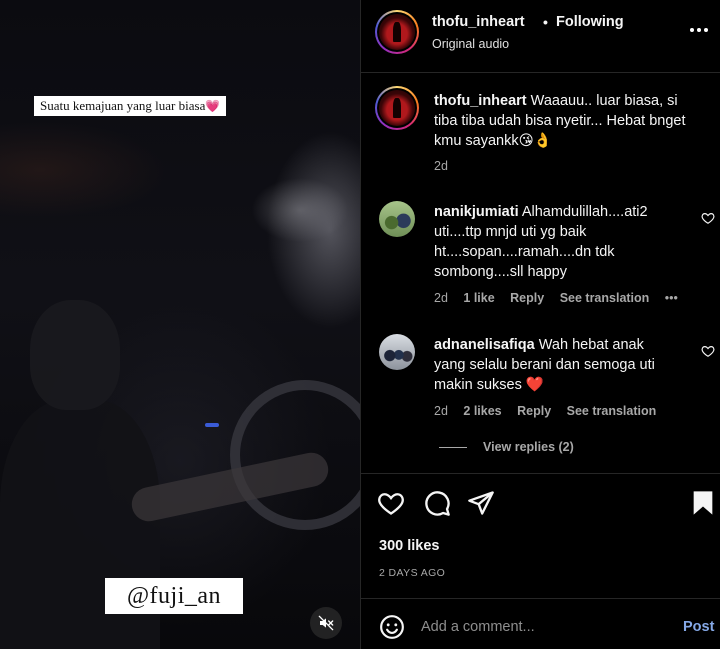  I want to click on comment-options-button: •••, so click(671, 298).